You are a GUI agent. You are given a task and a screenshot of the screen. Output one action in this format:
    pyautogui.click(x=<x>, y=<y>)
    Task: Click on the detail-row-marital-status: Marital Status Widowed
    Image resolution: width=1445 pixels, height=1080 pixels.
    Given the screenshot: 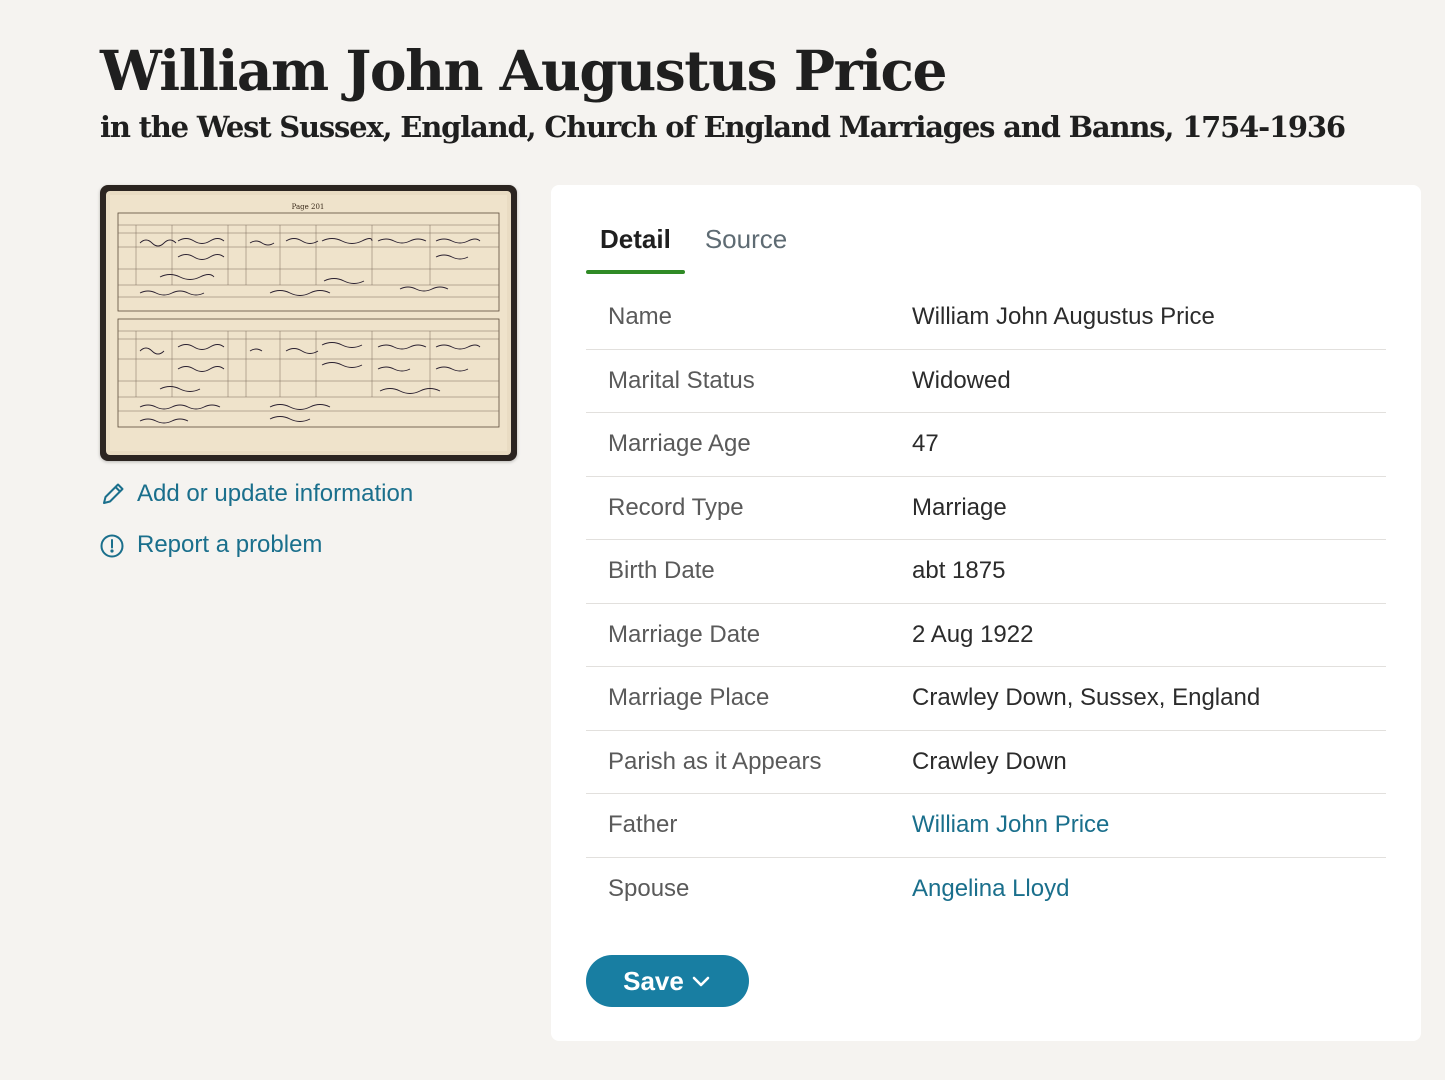 What is the action you would take?
    pyautogui.click(x=986, y=381)
    